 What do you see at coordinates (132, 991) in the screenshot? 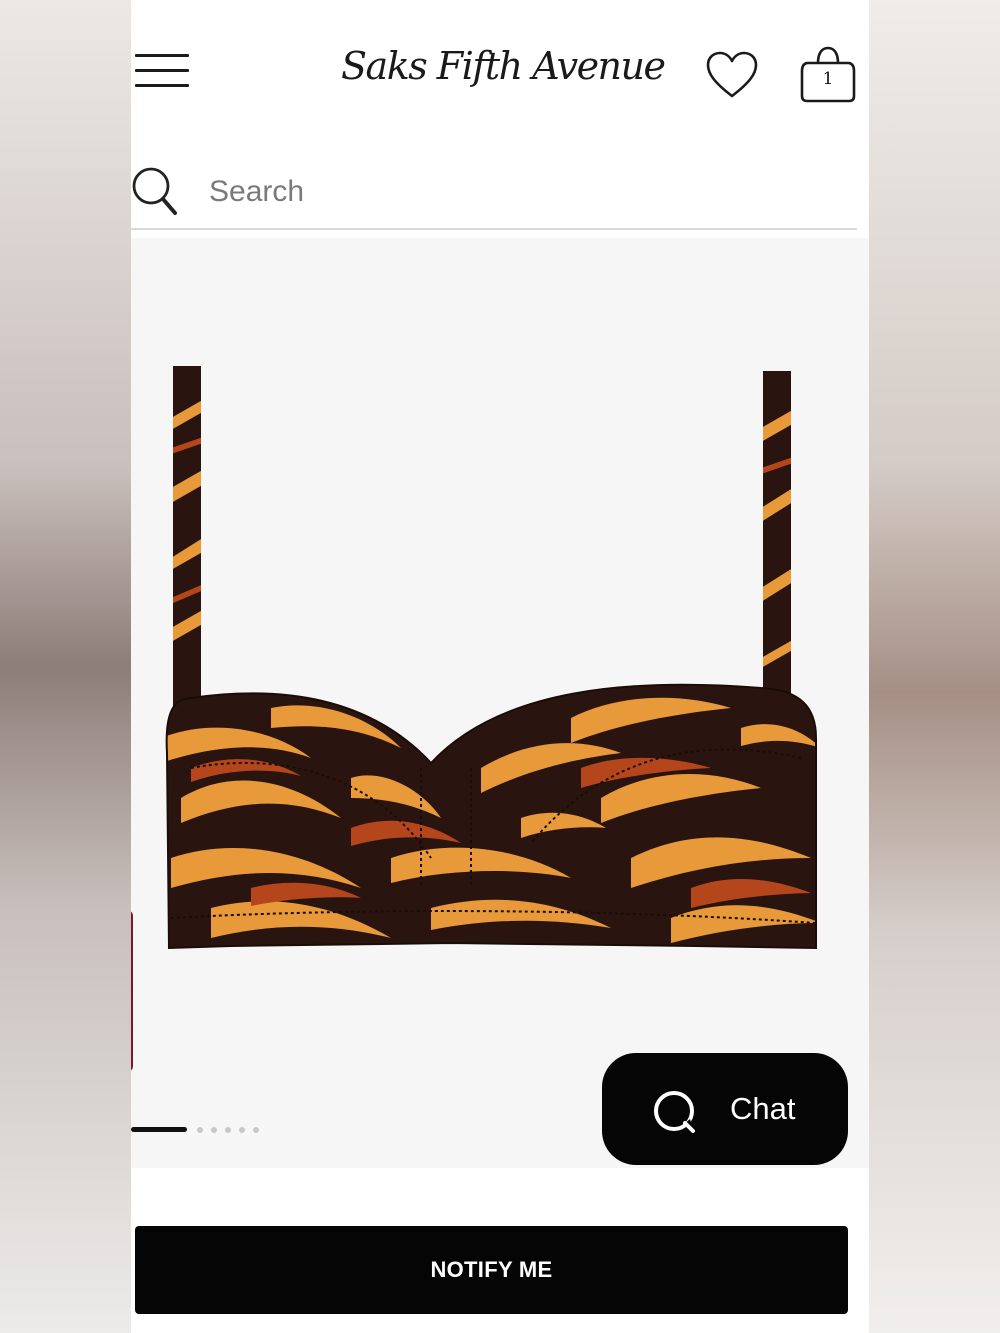
I see `next-image-peek` at bounding box center [132, 991].